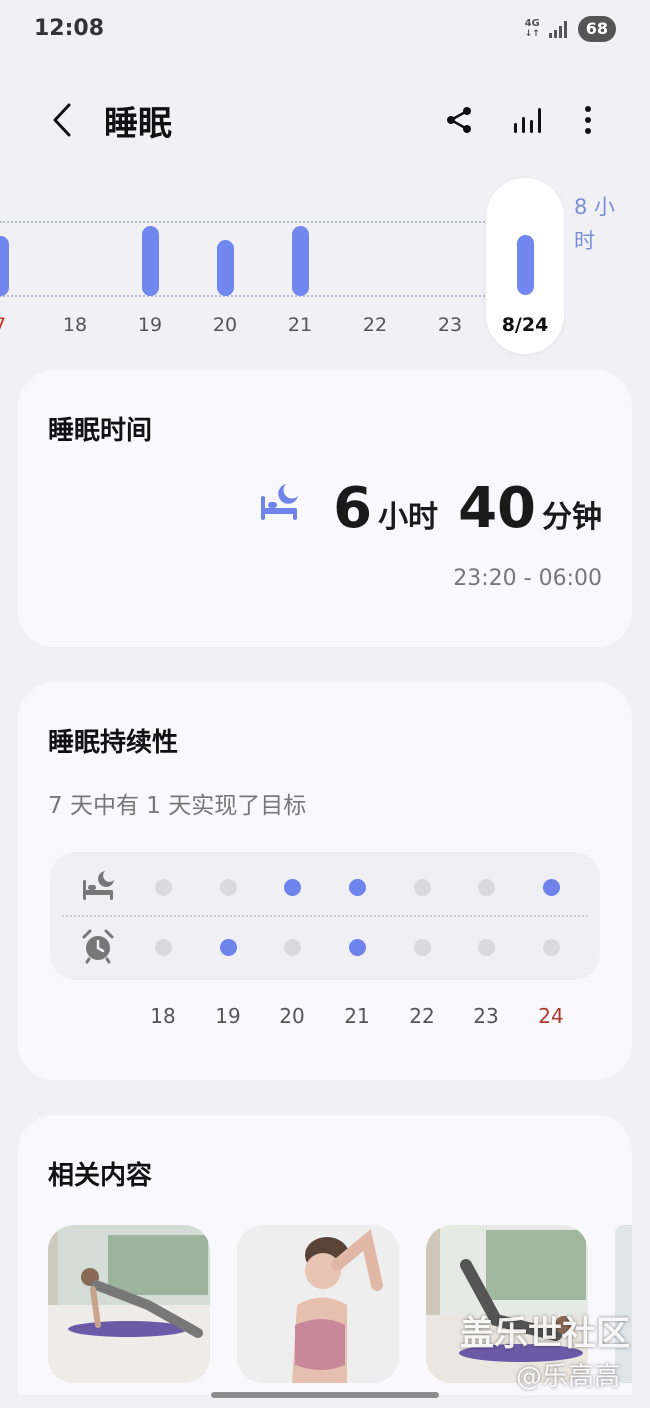 This screenshot has height=1408, width=650. Describe the element at coordinates (280, 222) in the screenshot. I see `goal-line` at that location.